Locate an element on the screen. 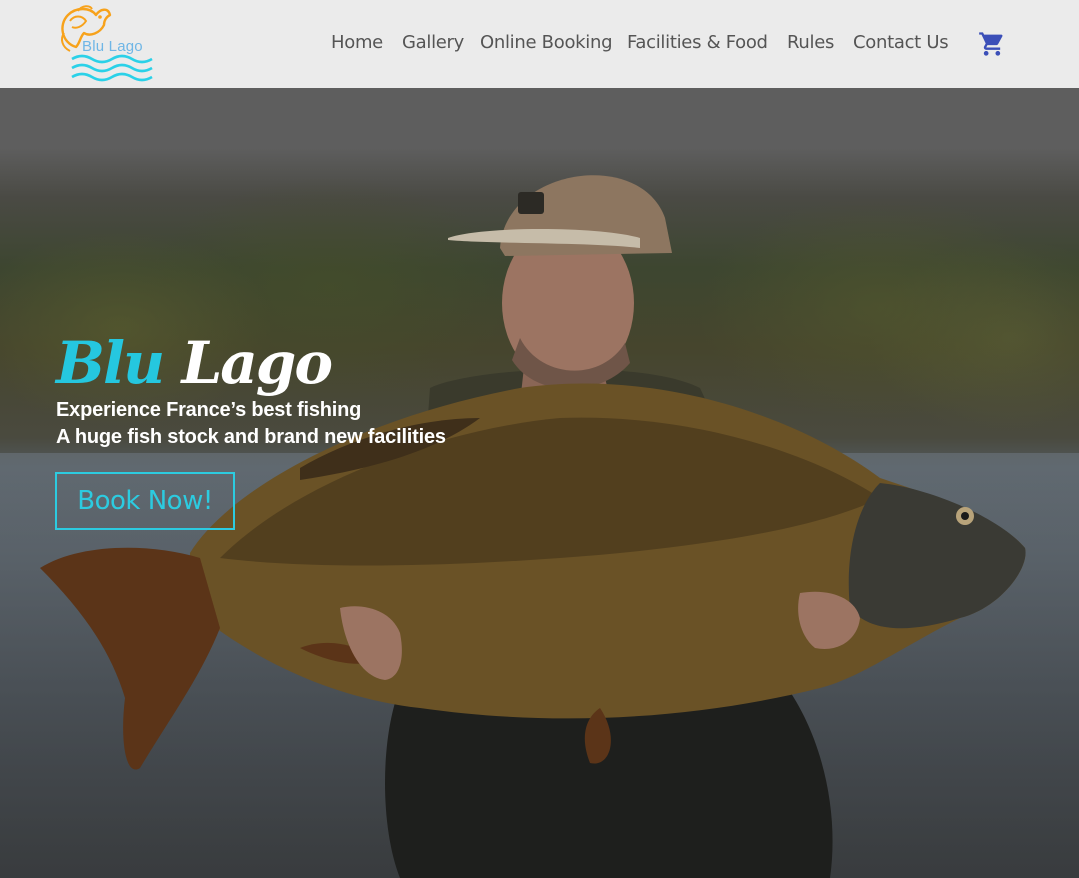  book-now-button: Book Now! is located at coordinates (145, 501).